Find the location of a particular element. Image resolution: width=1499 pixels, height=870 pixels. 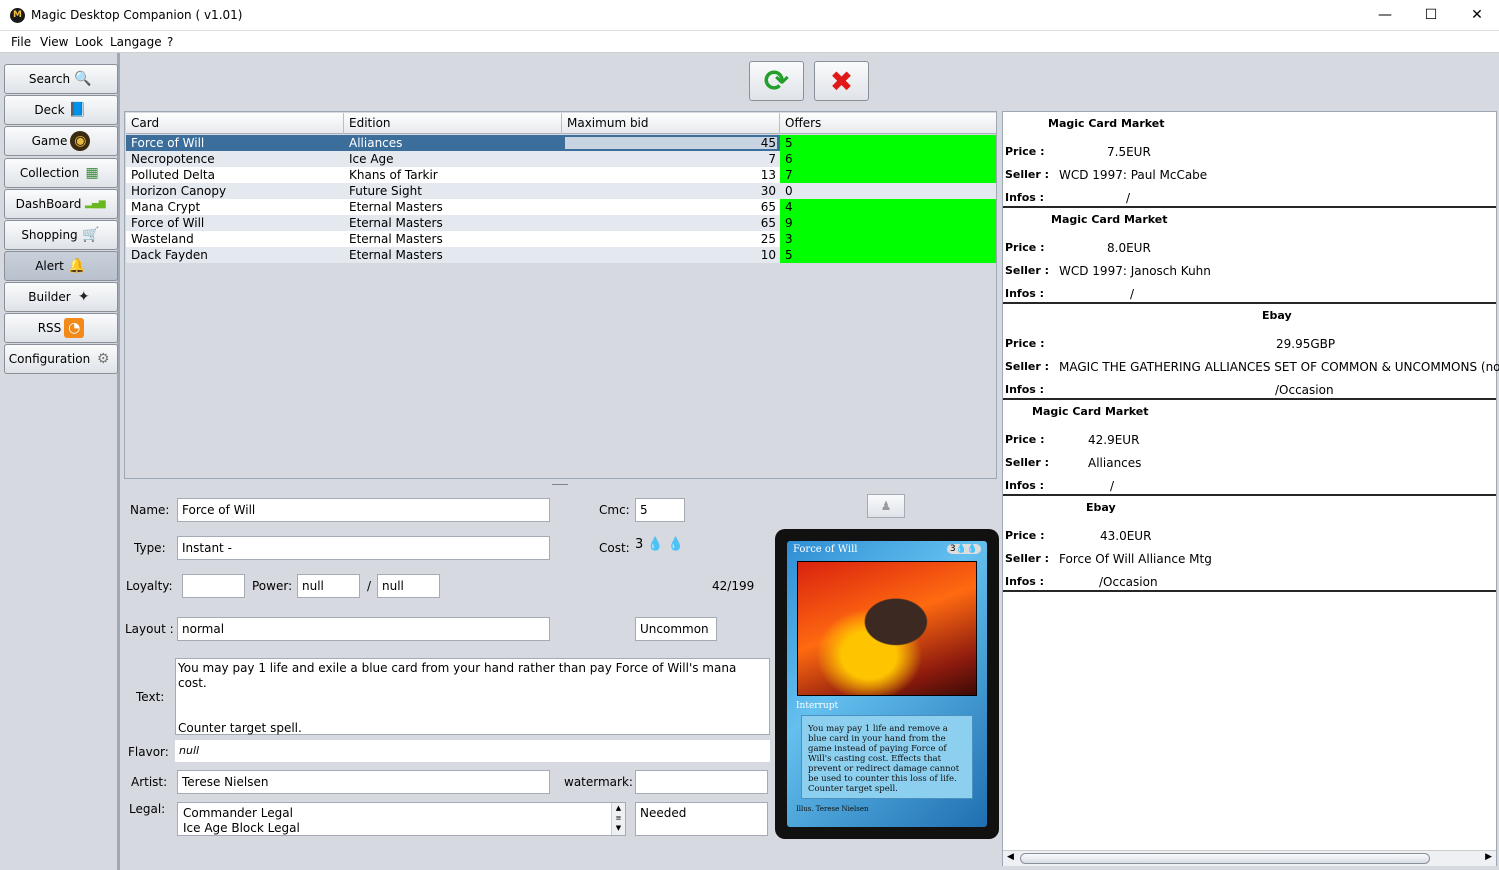

cell-maximum-bid: 45 is located at coordinates (671, 143).